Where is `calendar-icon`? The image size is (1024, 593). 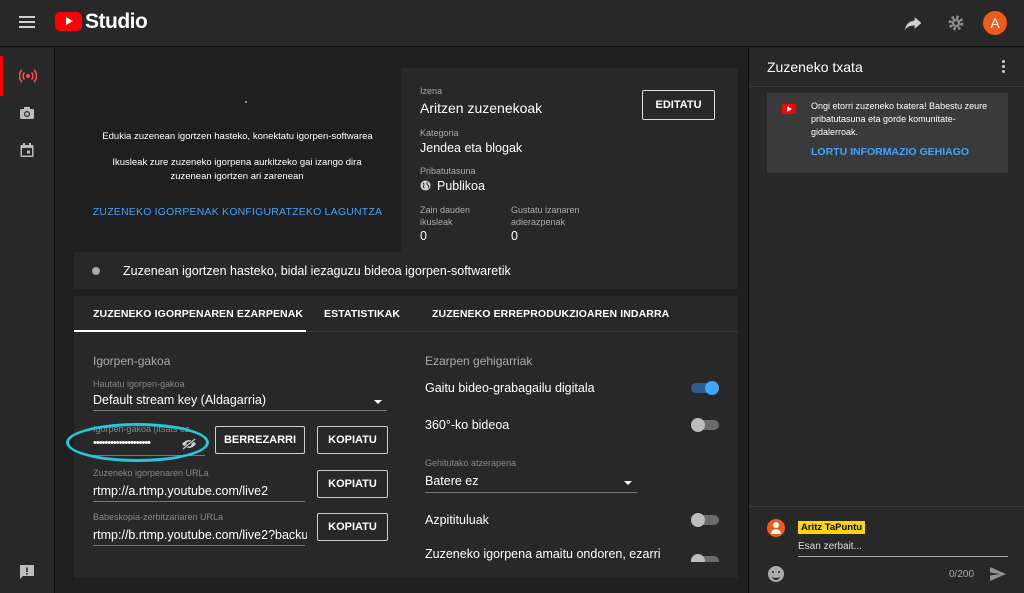 calendar-icon is located at coordinates (27, 150).